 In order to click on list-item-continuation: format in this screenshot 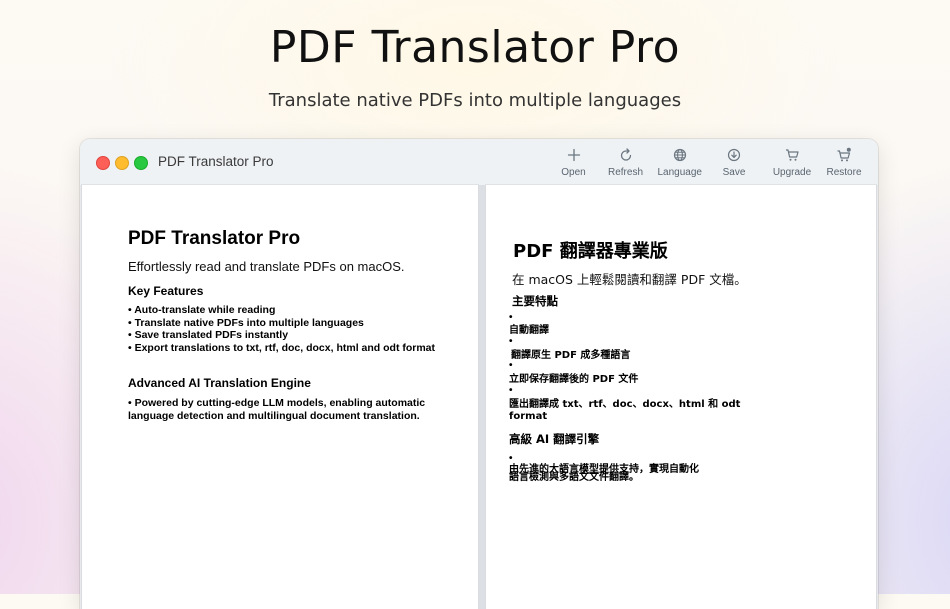, I will do `click(528, 416)`.